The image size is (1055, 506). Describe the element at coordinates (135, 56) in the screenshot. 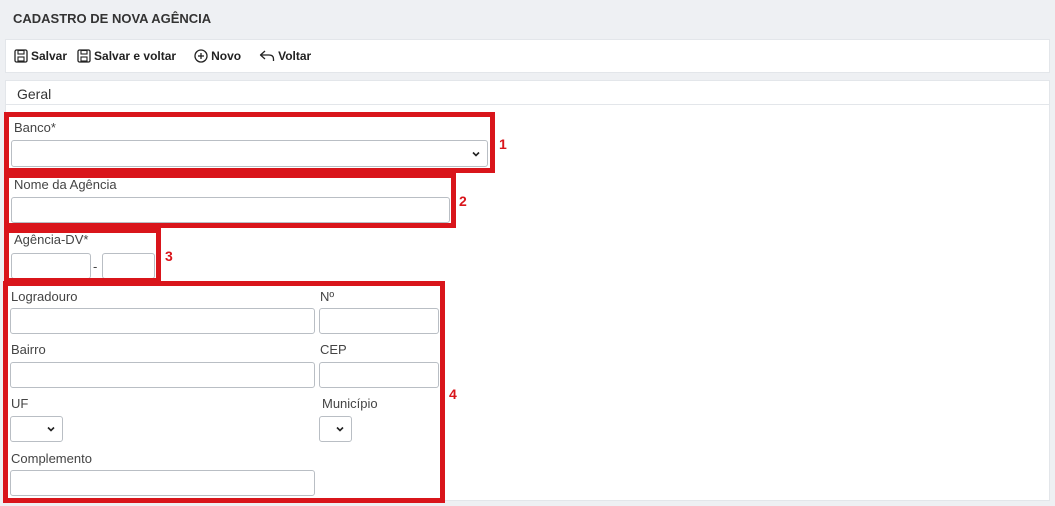

I see `save-and-back-label: Salvar e voltar` at that location.